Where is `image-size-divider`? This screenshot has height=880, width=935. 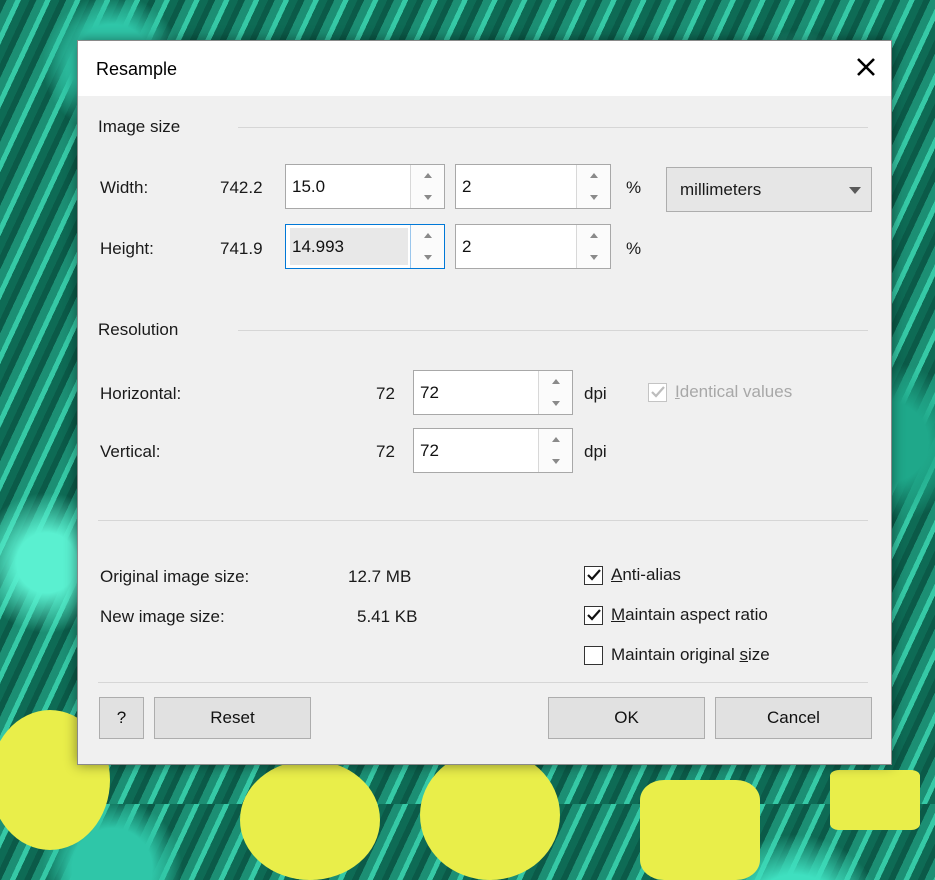 image-size-divider is located at coordinates (553, 127).